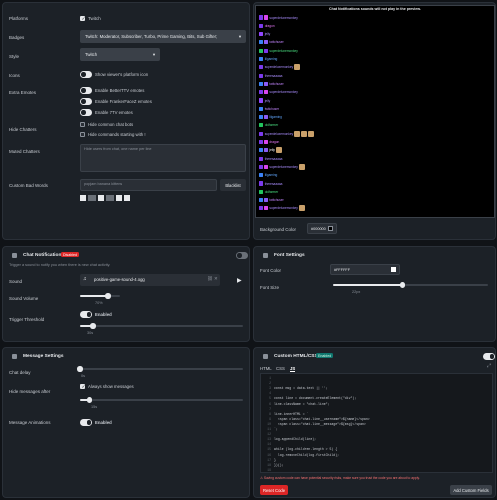 The height and width of the screenshot is (500, 497). I want to click on code-line: 14, so click(268, 444).